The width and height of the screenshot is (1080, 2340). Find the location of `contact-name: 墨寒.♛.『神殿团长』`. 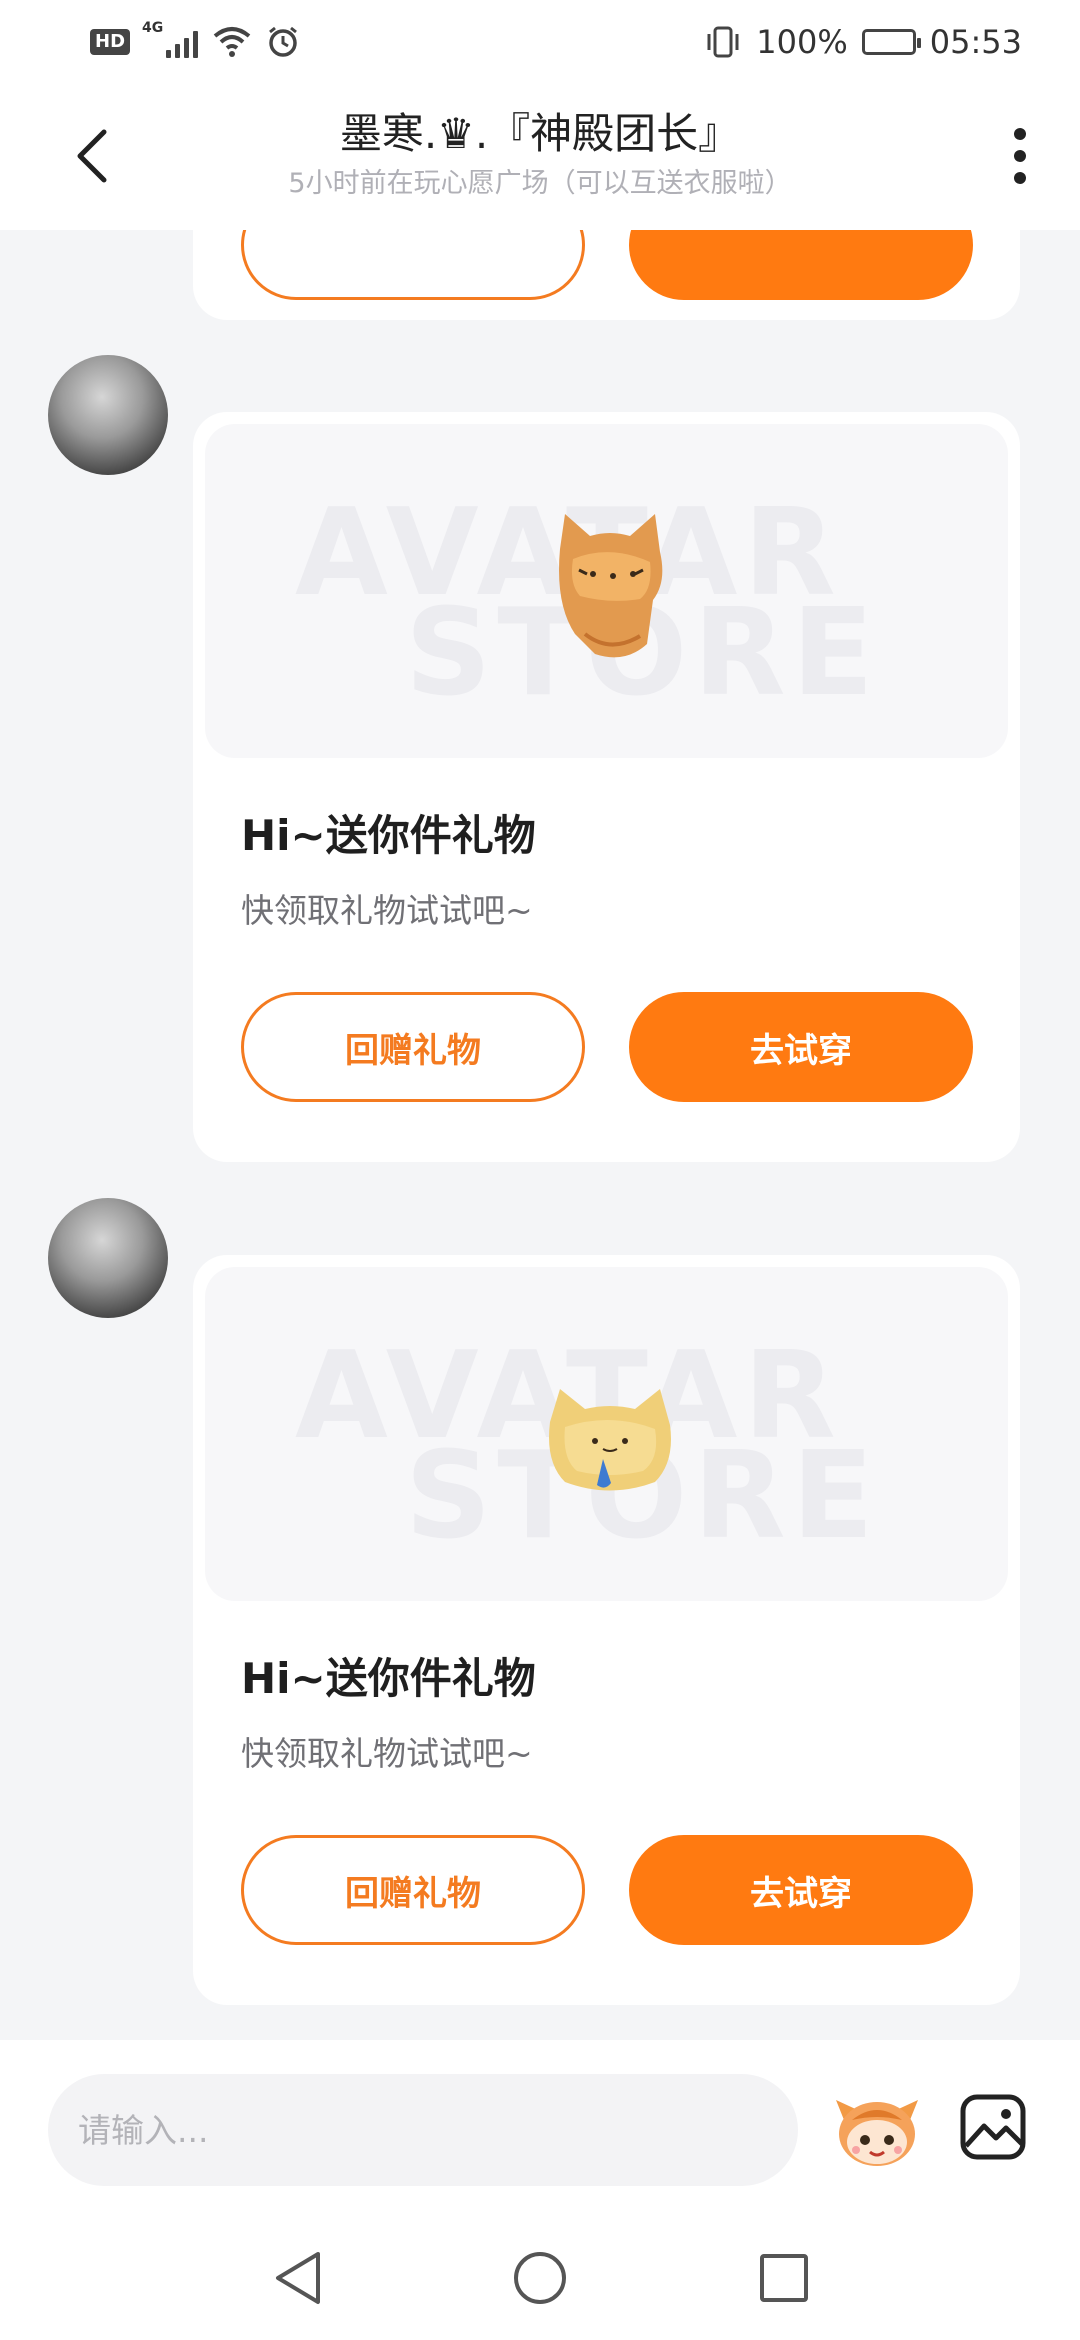

contact-name: 墨寒.♛.『神殿团长』 is located at coordinates (540, 133).